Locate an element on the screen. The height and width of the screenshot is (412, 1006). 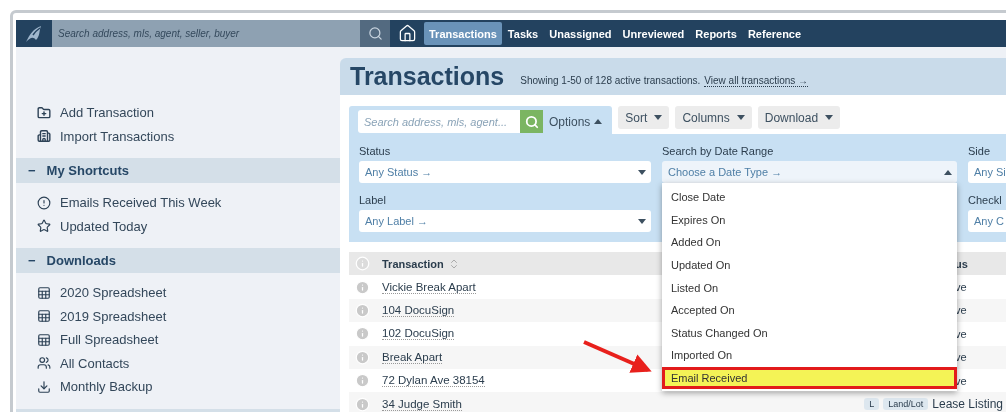
sidebar-item: Import Transactions is located at coordinates (188, 136).